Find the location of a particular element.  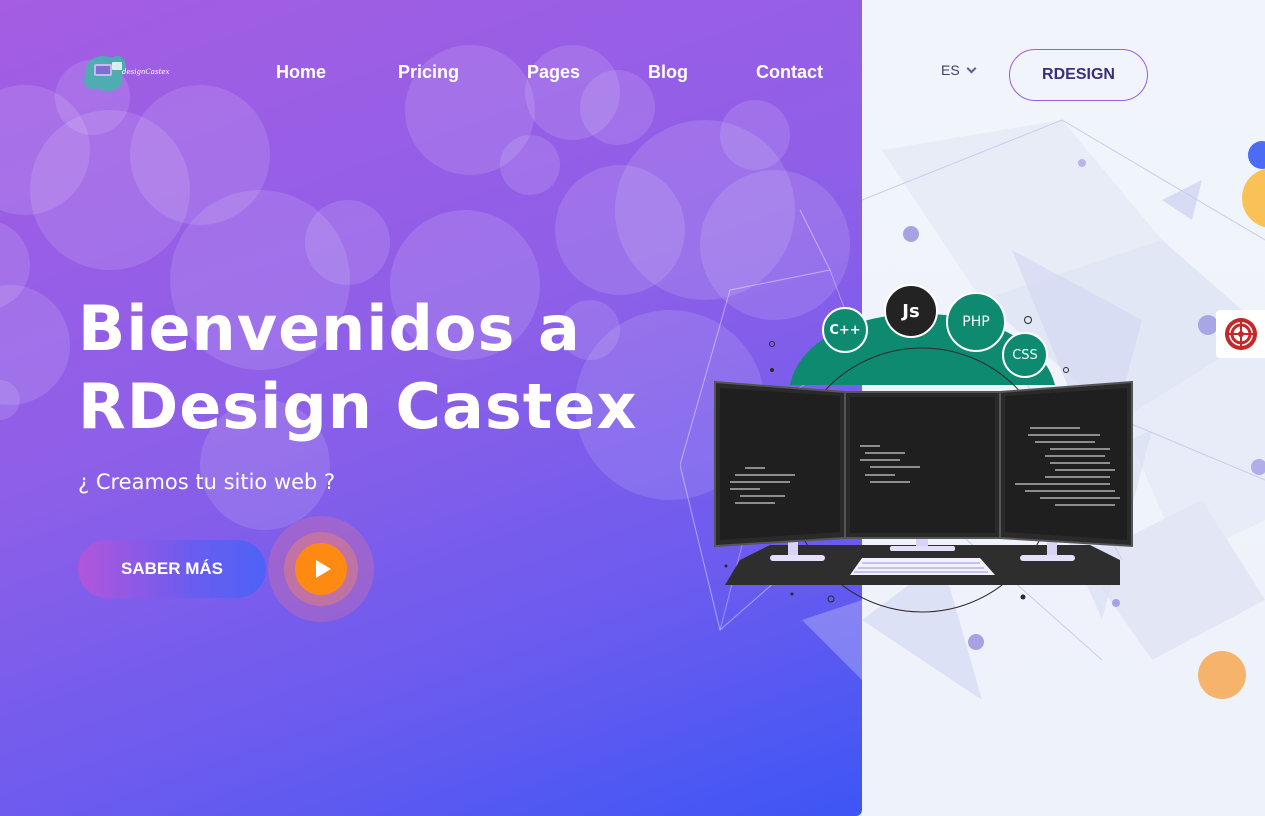

svg-text: designCastex is located at coordinates (146, 72).